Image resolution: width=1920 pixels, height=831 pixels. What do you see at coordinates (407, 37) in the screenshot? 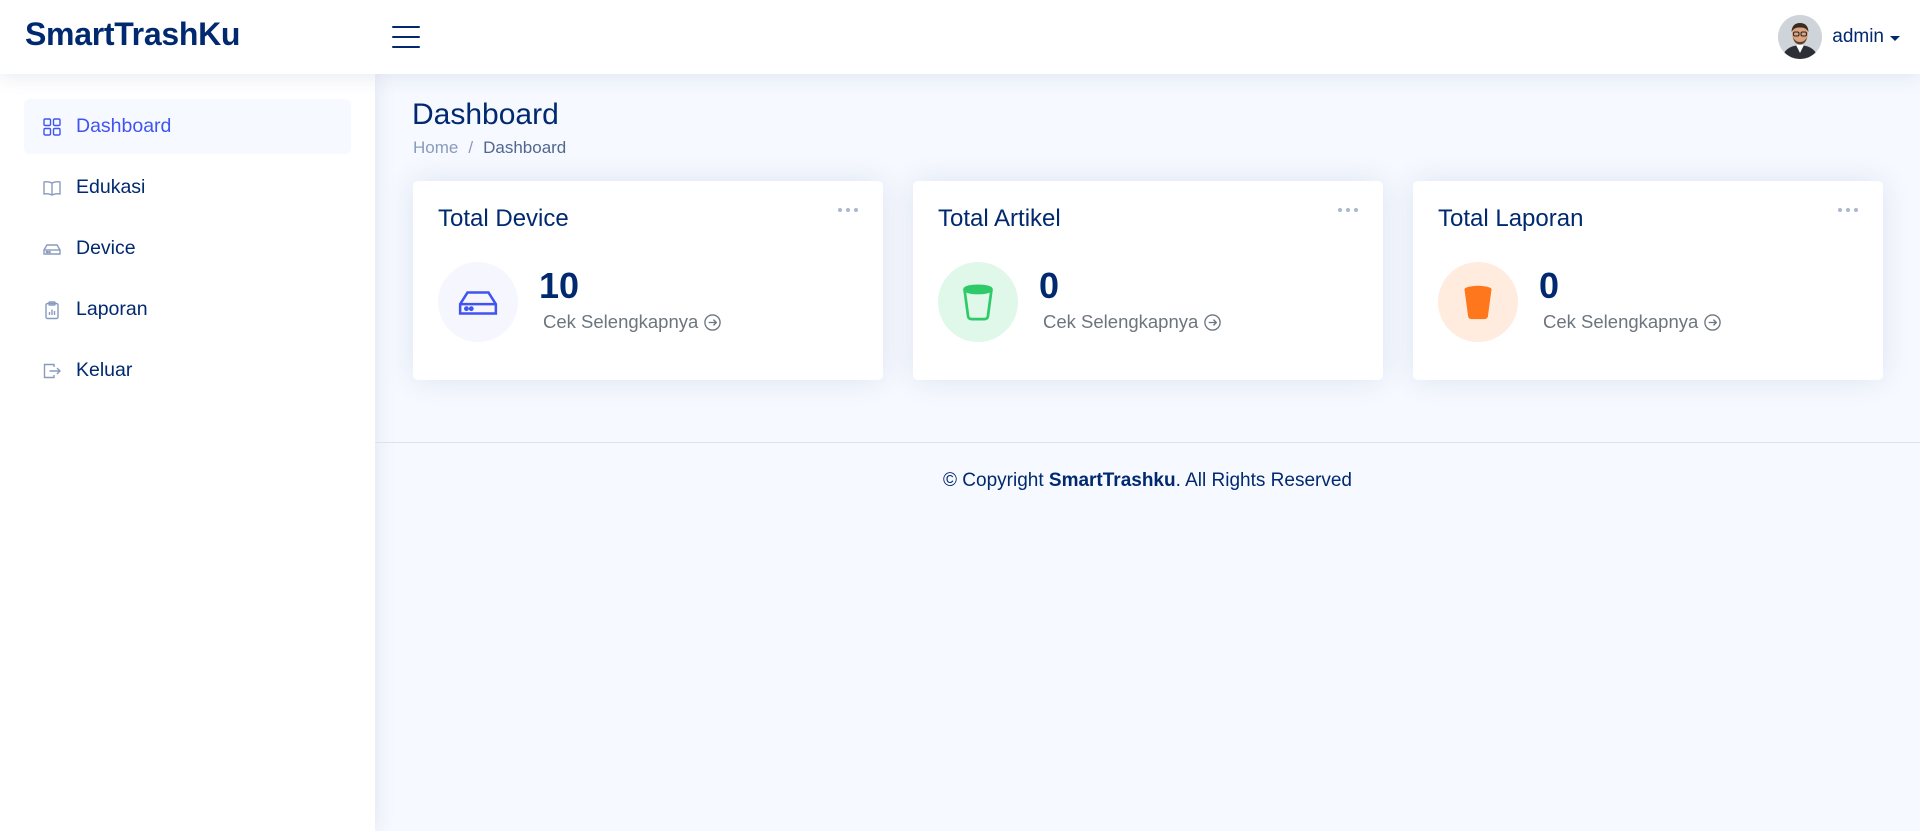
I see `sidebar-toggle-button` at bounding box center [407, 37].